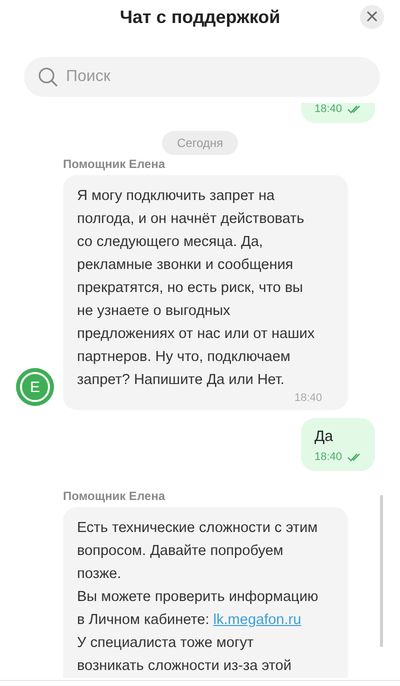  I want to click on date-chip: Сегодня, so click(200, 143).